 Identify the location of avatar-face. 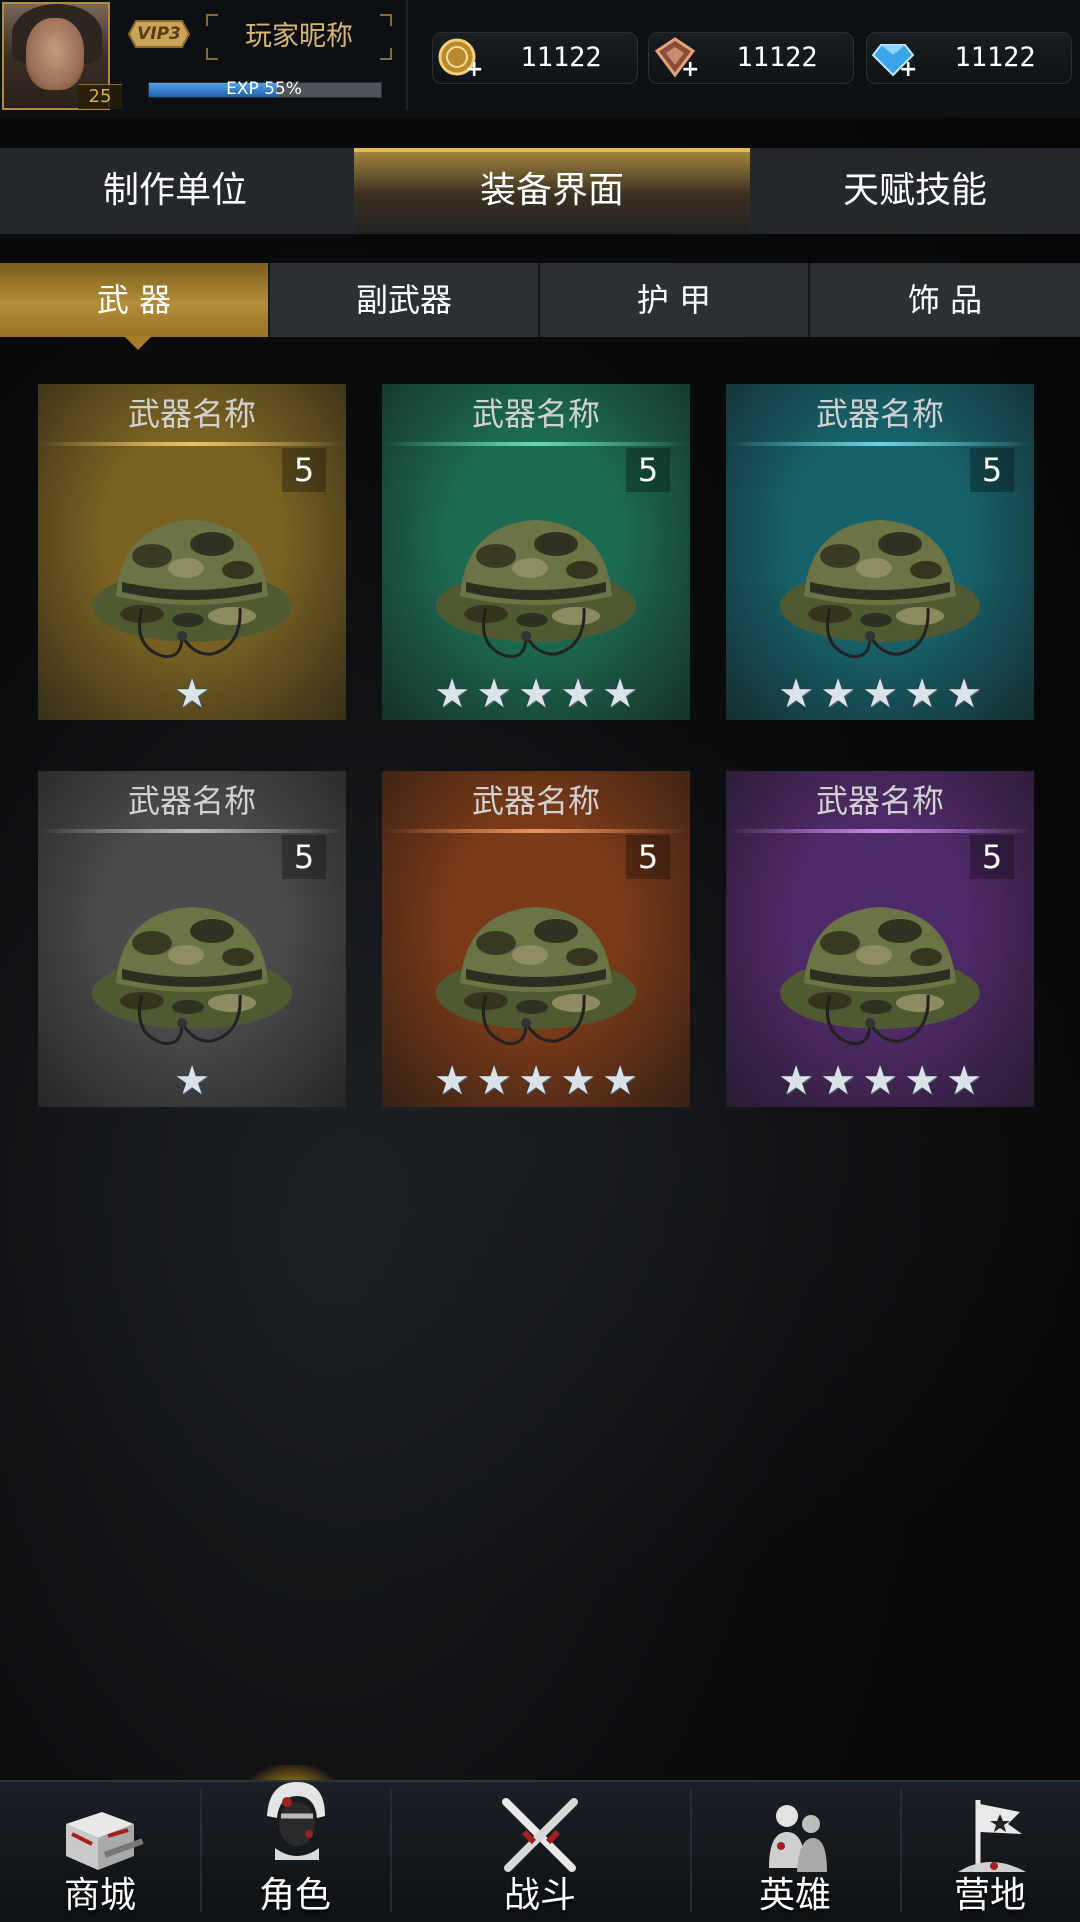
(55, 54).